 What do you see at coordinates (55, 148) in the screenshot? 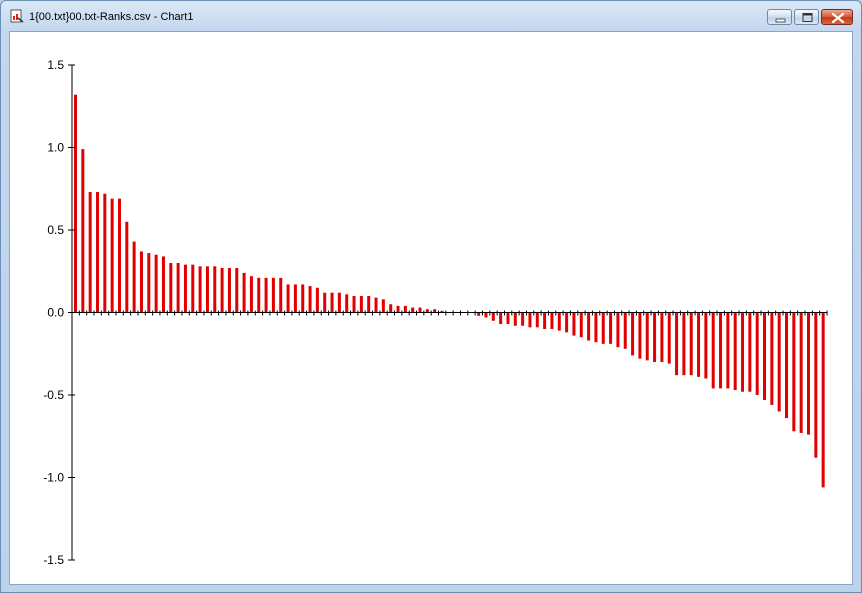
I see `y-tick-label-1: 1.0` at bounding box center [55, 148].